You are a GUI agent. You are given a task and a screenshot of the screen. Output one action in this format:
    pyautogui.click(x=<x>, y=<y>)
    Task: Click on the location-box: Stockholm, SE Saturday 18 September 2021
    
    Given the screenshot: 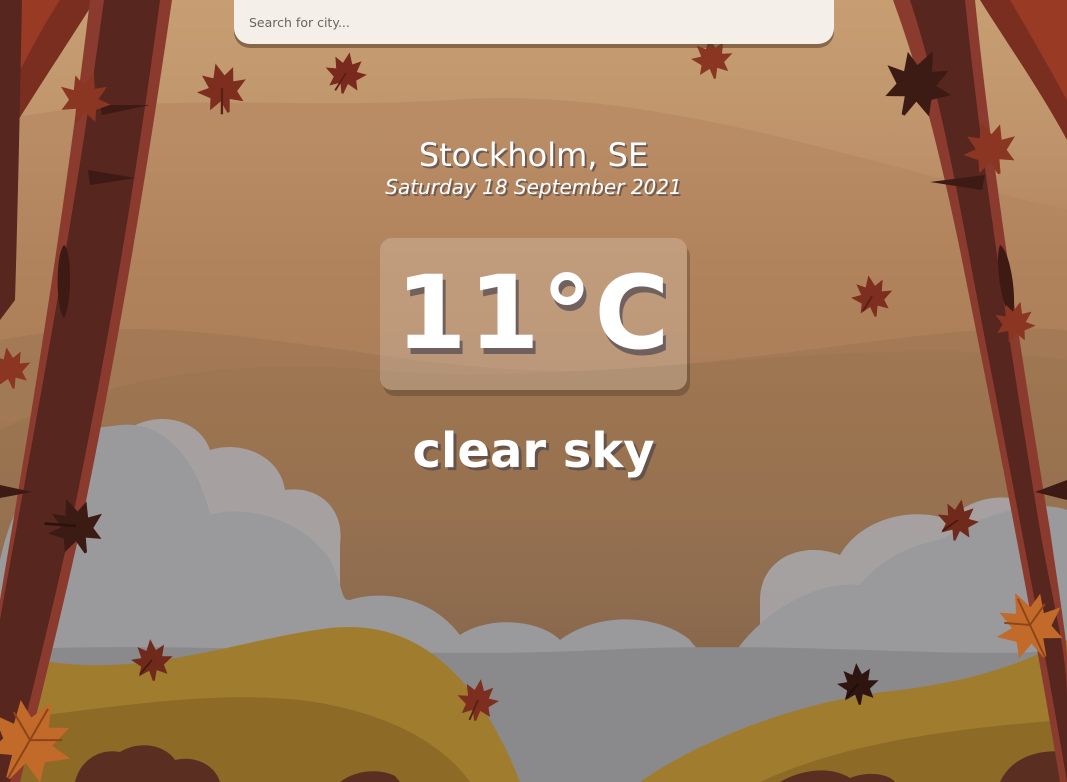 What is the action you would take?
    pyautogui.click(x=533, y=168)
    